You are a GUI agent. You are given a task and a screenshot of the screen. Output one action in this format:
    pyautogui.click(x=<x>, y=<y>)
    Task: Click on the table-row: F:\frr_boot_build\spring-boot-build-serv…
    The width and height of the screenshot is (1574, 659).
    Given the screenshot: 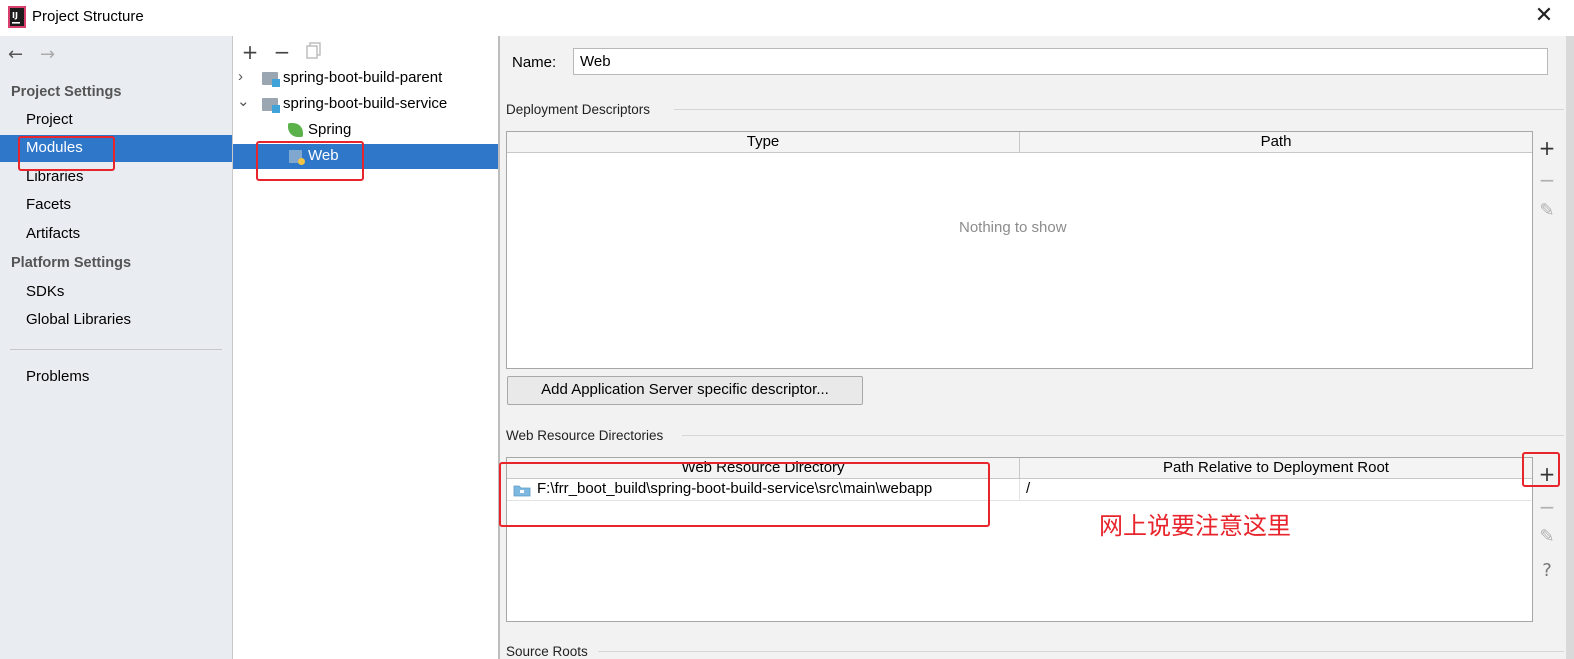 What is the action you would take?
    pyautogui.click(x=1019, y=490)
    